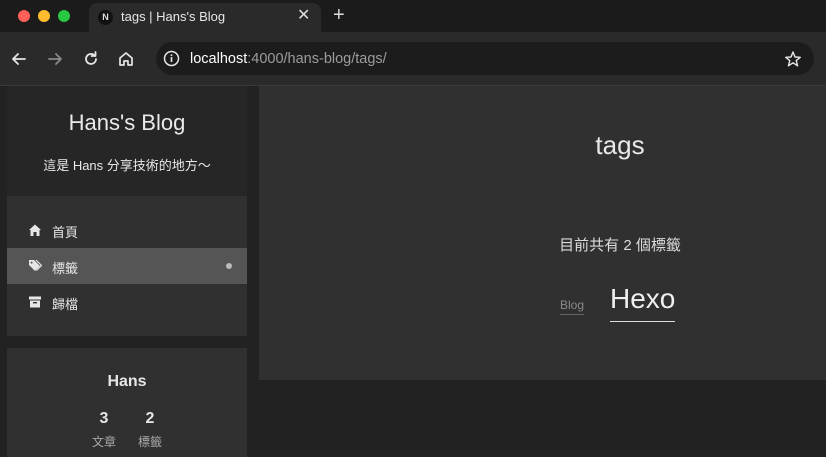 This screenshot has width=826, height=457. Describe the element at coordinates (303, 16) in the screenshot. I see `close-tab-icon: ✕` at that location.